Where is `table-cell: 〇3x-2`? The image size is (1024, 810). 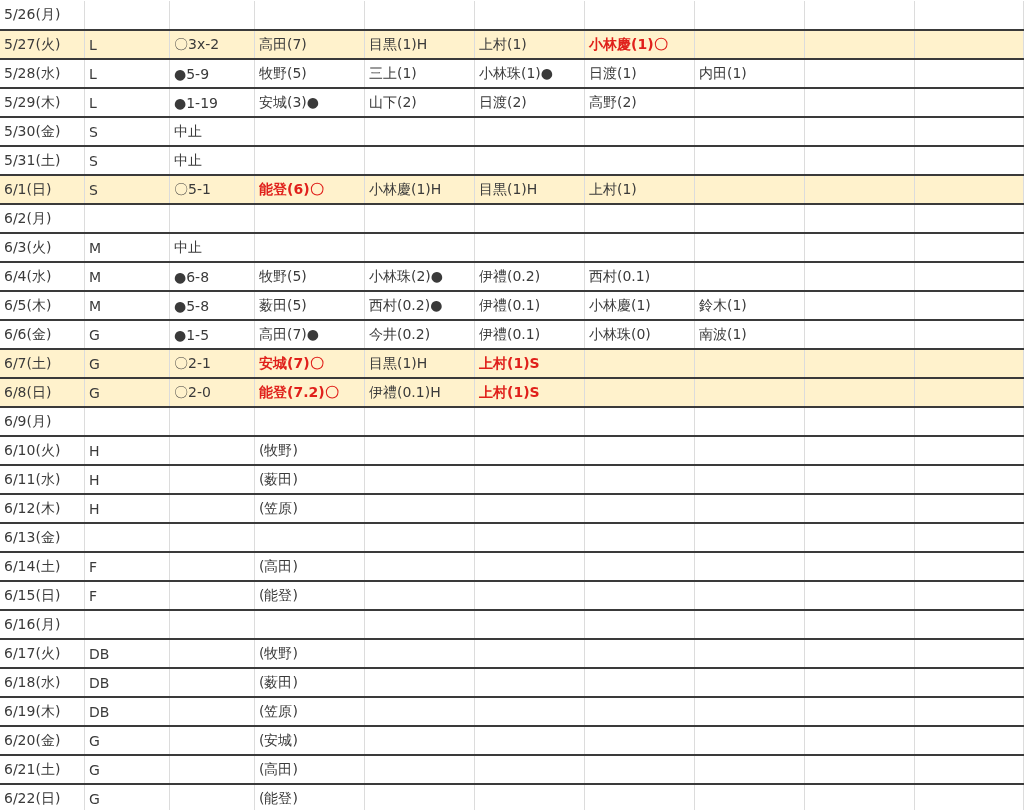 table-cell: 〇3x-2 is located at coordinates (197, 44).